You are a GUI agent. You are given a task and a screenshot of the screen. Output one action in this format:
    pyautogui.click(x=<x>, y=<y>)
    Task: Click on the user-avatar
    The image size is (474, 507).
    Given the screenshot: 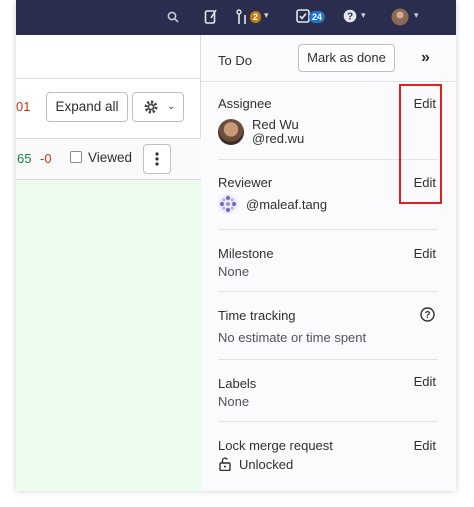 What is the action you would take?
    pyautogui.click(x=400, y=19)
    